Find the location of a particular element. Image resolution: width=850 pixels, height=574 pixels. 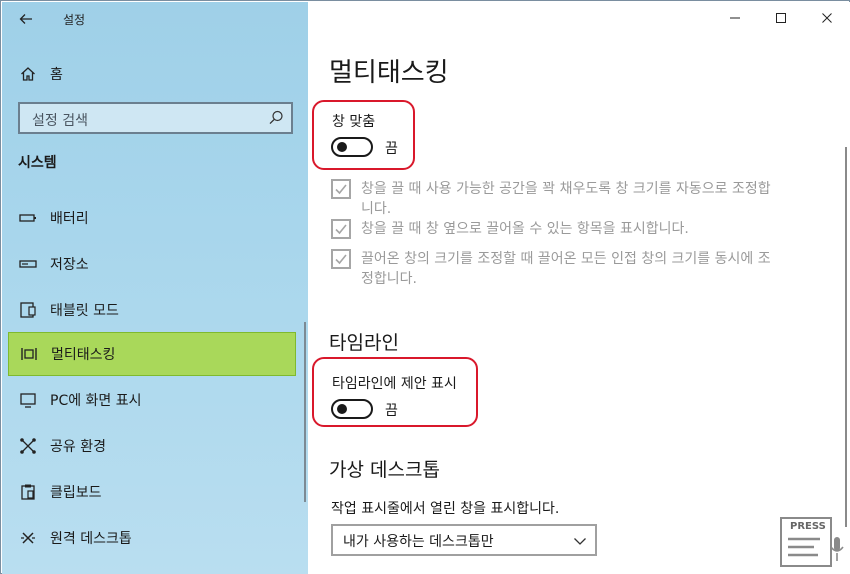

snap-option-2-checkbox is located at coordinates (341, 229).